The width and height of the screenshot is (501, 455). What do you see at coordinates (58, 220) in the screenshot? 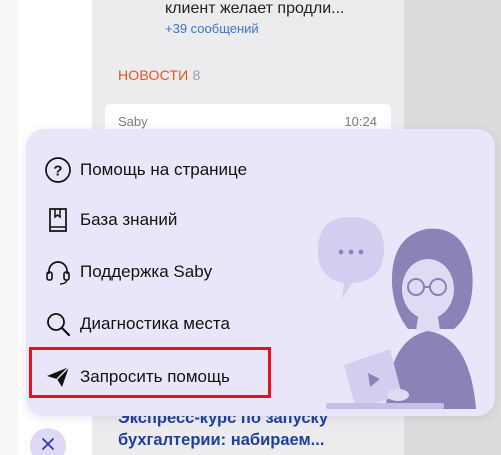
I see `book-icon` at bounding box center [58, 220].